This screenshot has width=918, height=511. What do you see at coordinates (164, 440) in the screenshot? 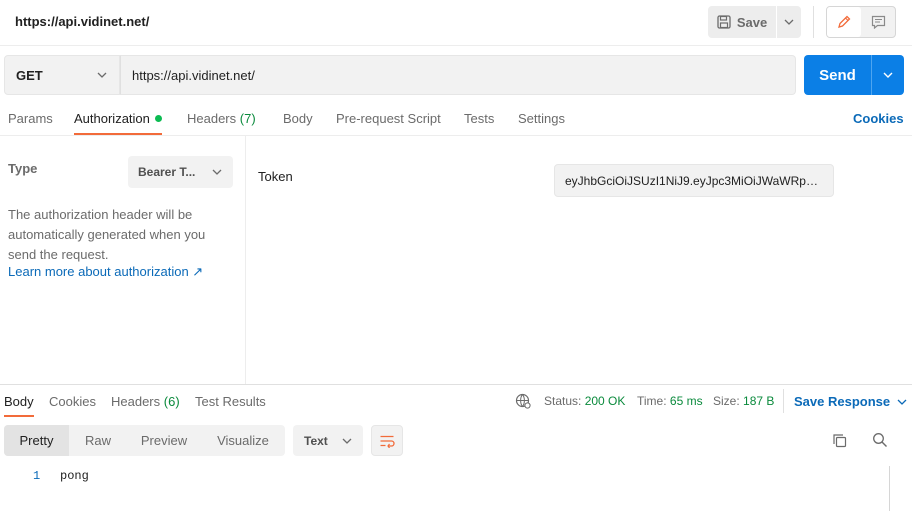
I see `view-preview-button: Preview` at bounding box center [164, 440].